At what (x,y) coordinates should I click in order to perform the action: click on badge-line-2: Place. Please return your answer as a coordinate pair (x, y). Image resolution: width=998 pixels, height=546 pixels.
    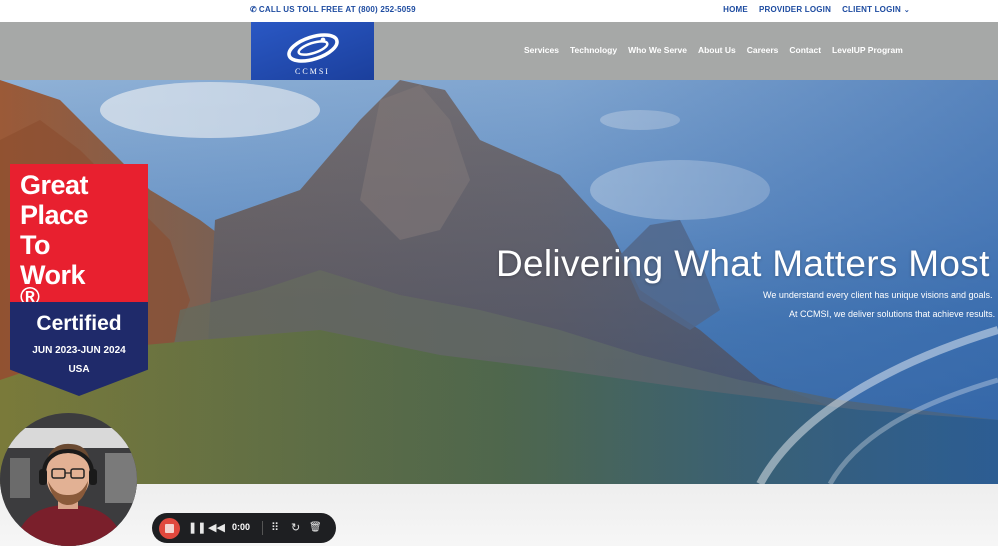
    Looking at the image, I should click on (54, 215).